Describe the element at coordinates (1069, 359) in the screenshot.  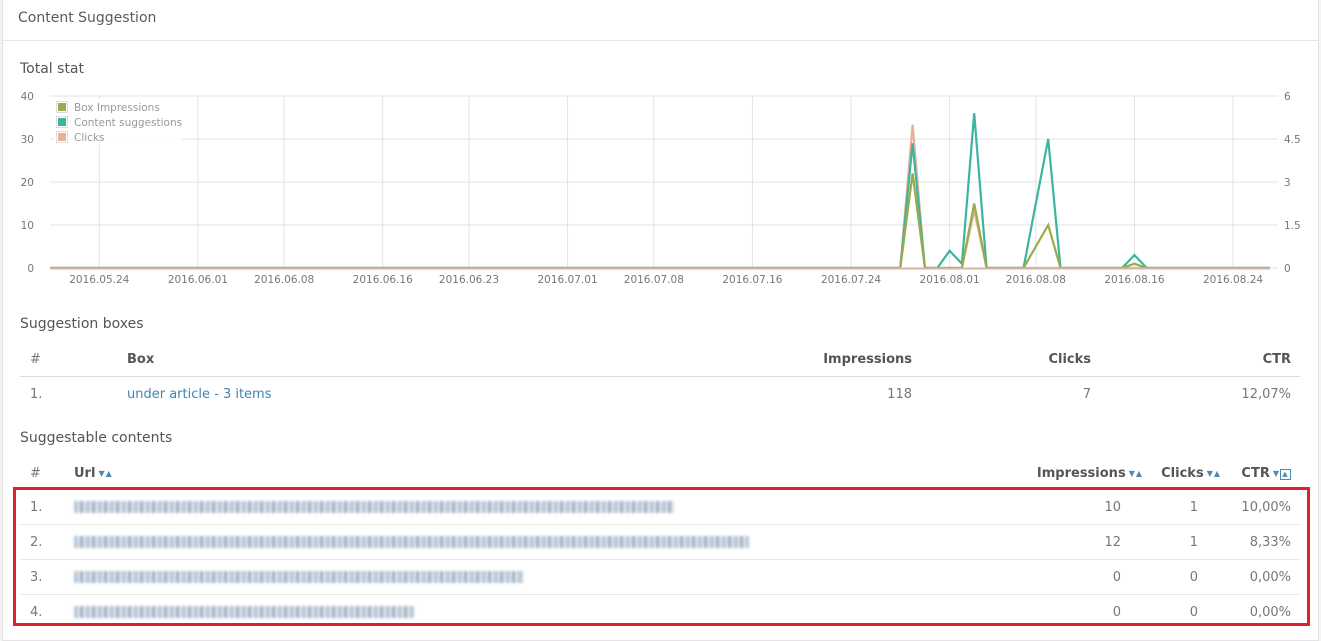
I see `col-clicks: Clicks` at that location.